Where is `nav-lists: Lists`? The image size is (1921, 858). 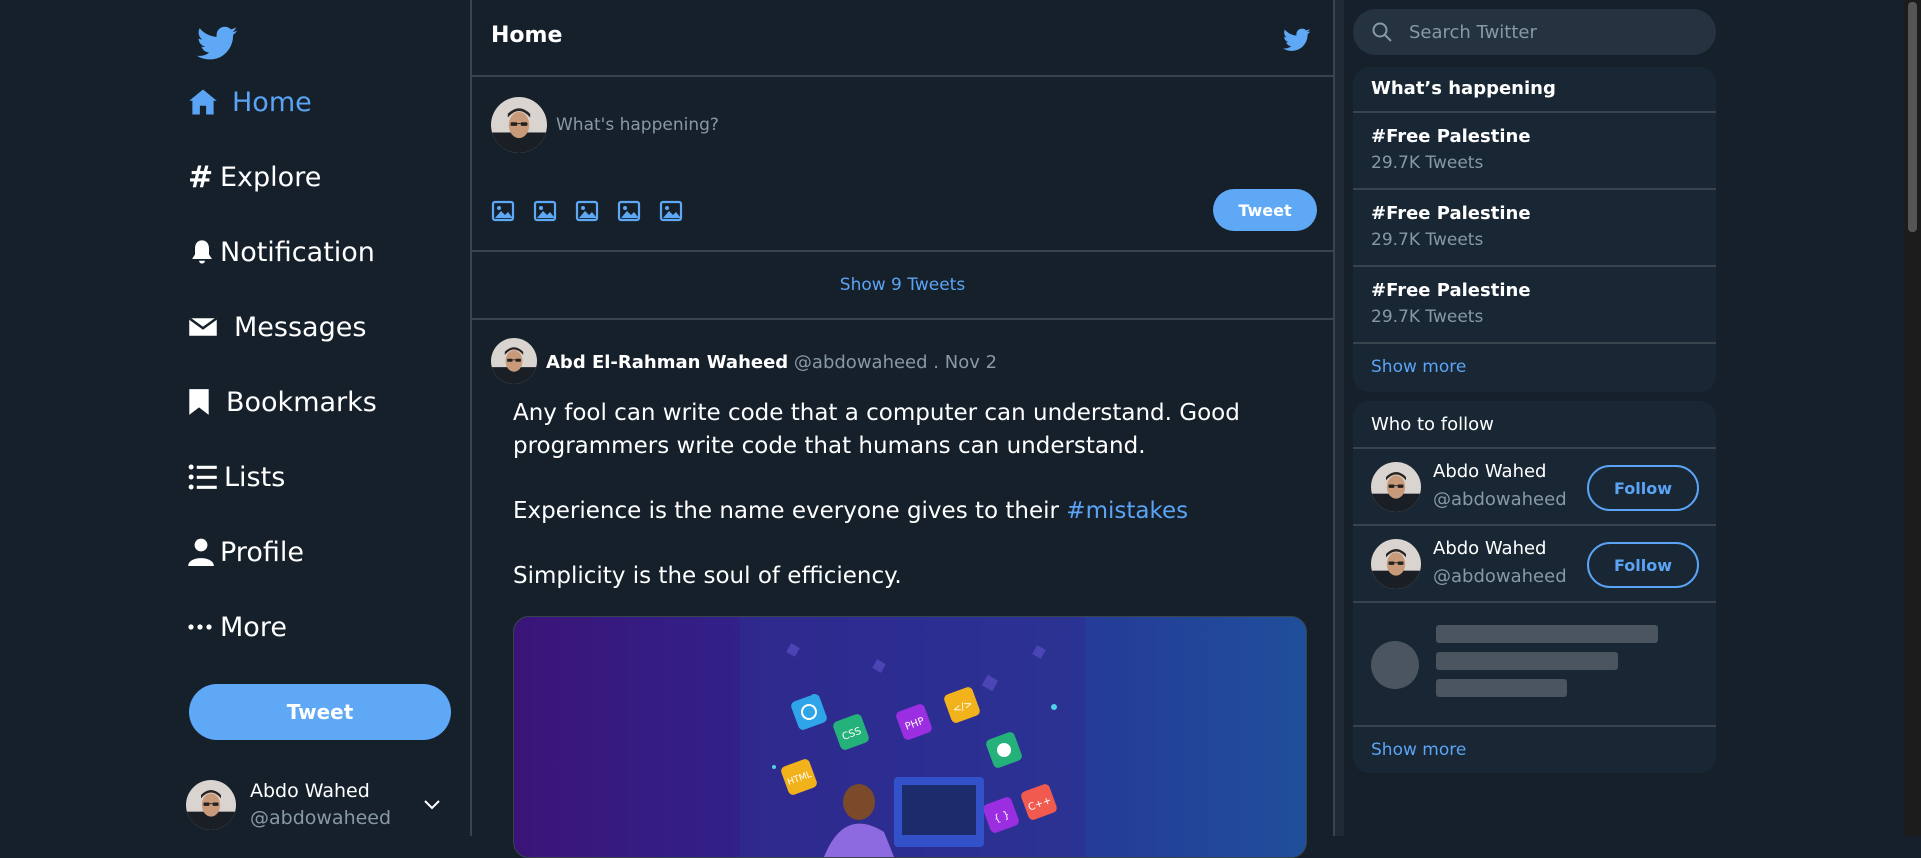 nav-lists: Lists is located at coordinates (236, 477).